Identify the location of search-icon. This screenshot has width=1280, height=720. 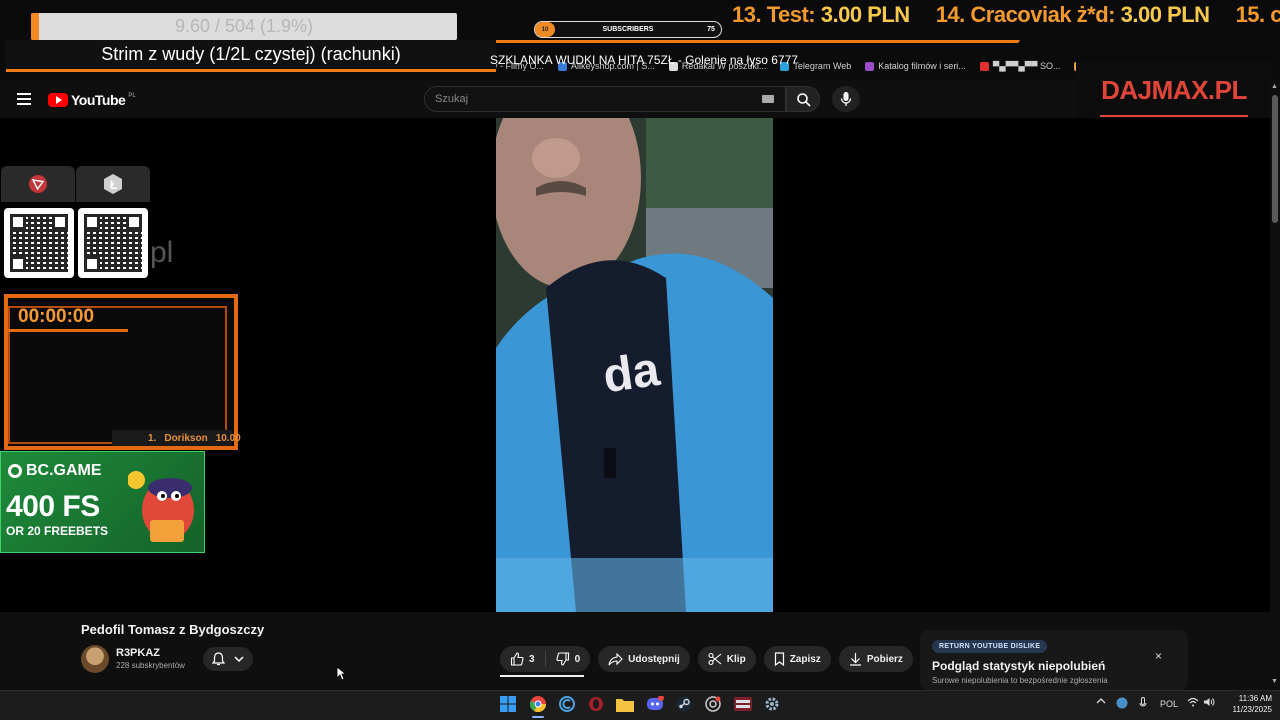
(804, 100).